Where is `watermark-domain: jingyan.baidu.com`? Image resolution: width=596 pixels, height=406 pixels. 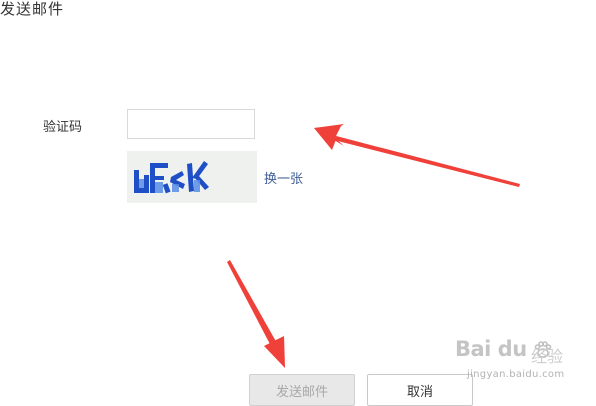
watermark-domain: jingyan.baidu.com is located at coordinates (516, 374).